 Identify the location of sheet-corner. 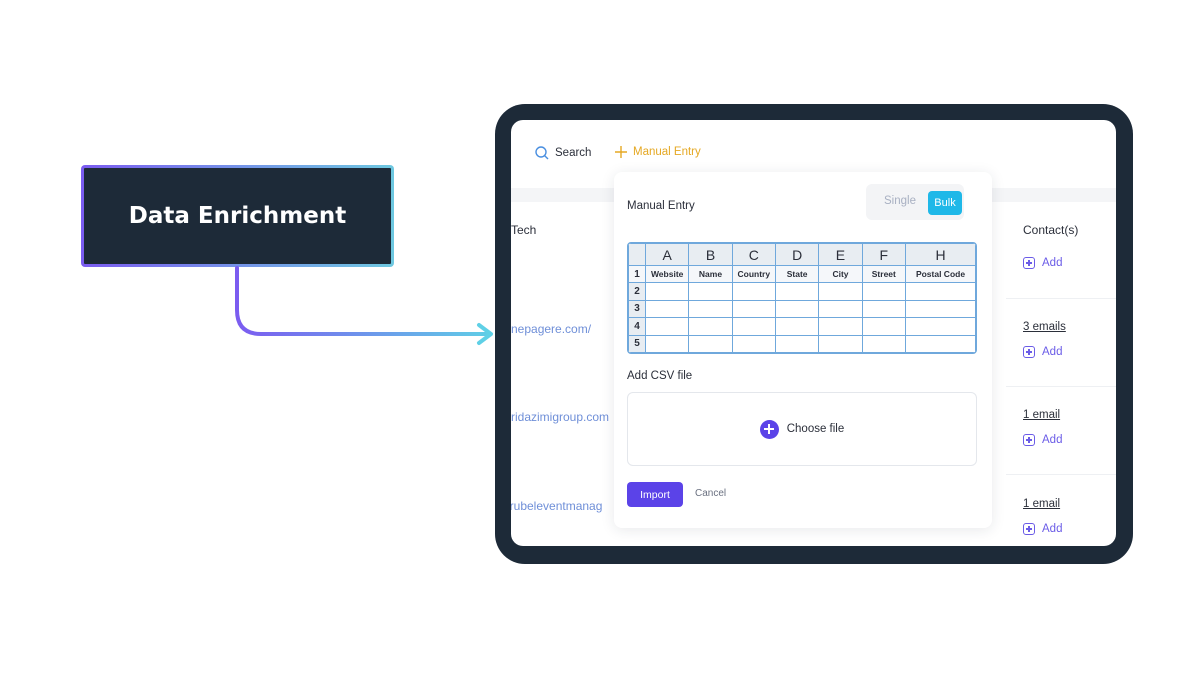
(637, 254).